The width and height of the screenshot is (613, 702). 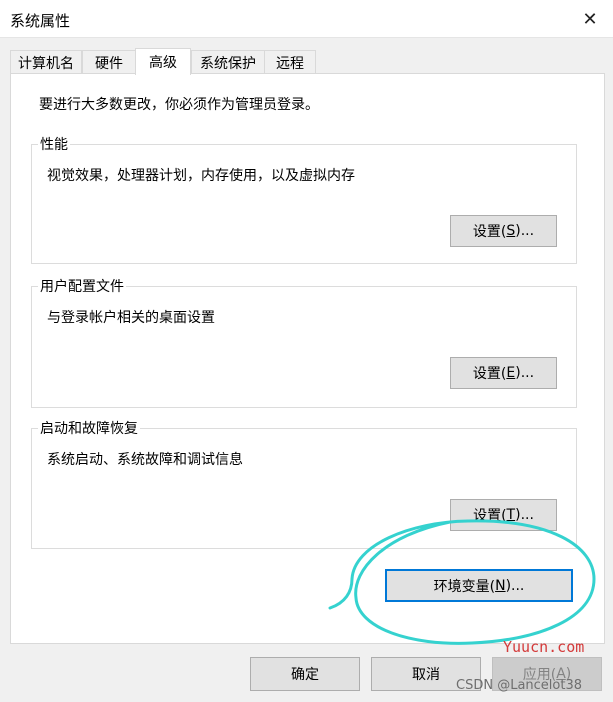 I want to click on tab-label: 硬件, so click(x=109, y=63).